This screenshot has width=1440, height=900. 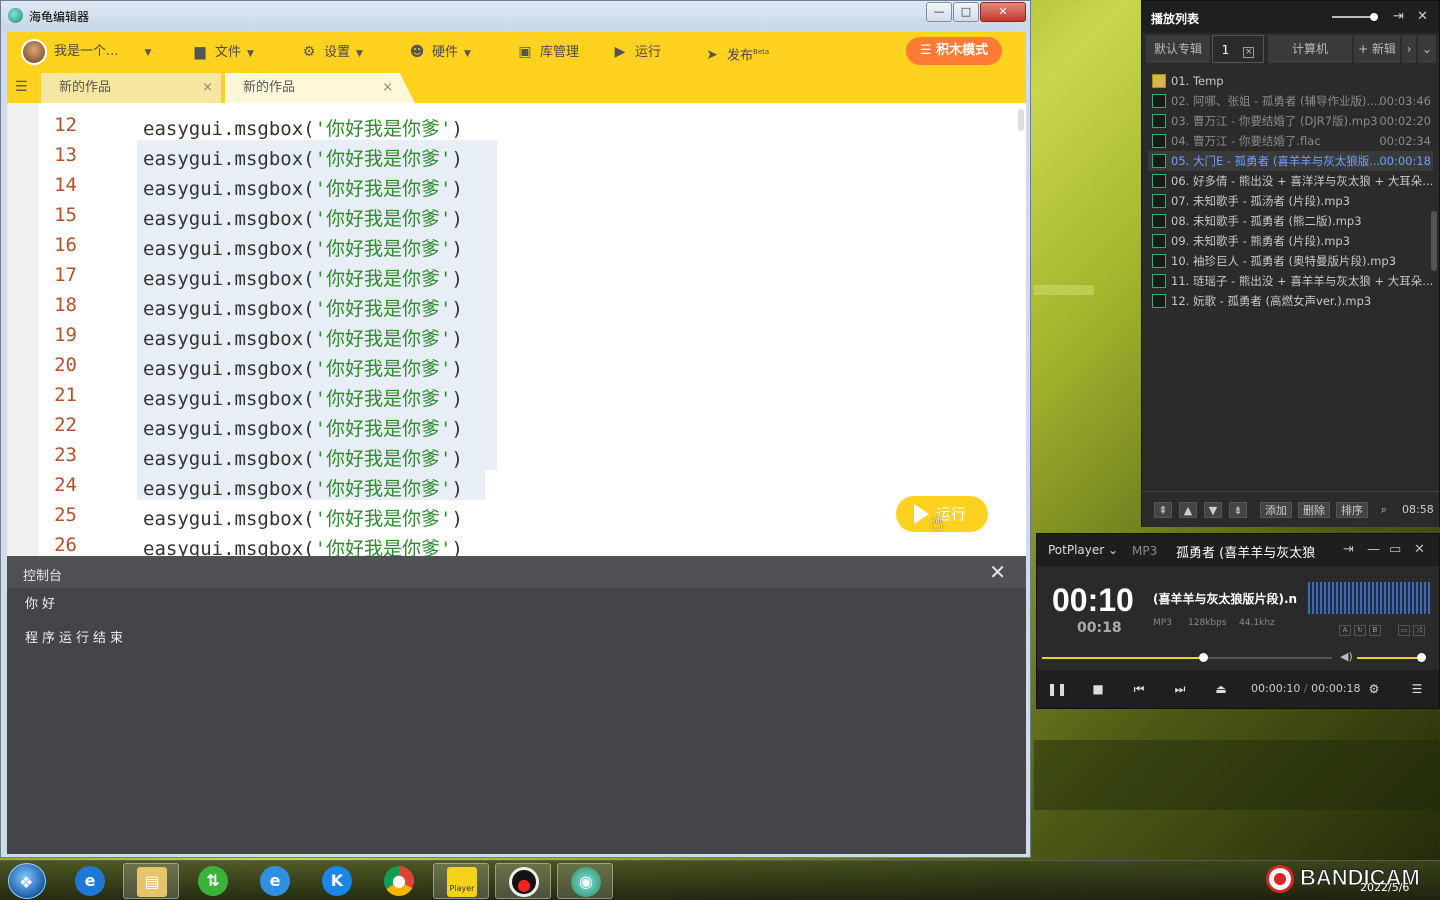 I want to click on publish-button: ➤ 发布Beta, so click(x=736, y=52).